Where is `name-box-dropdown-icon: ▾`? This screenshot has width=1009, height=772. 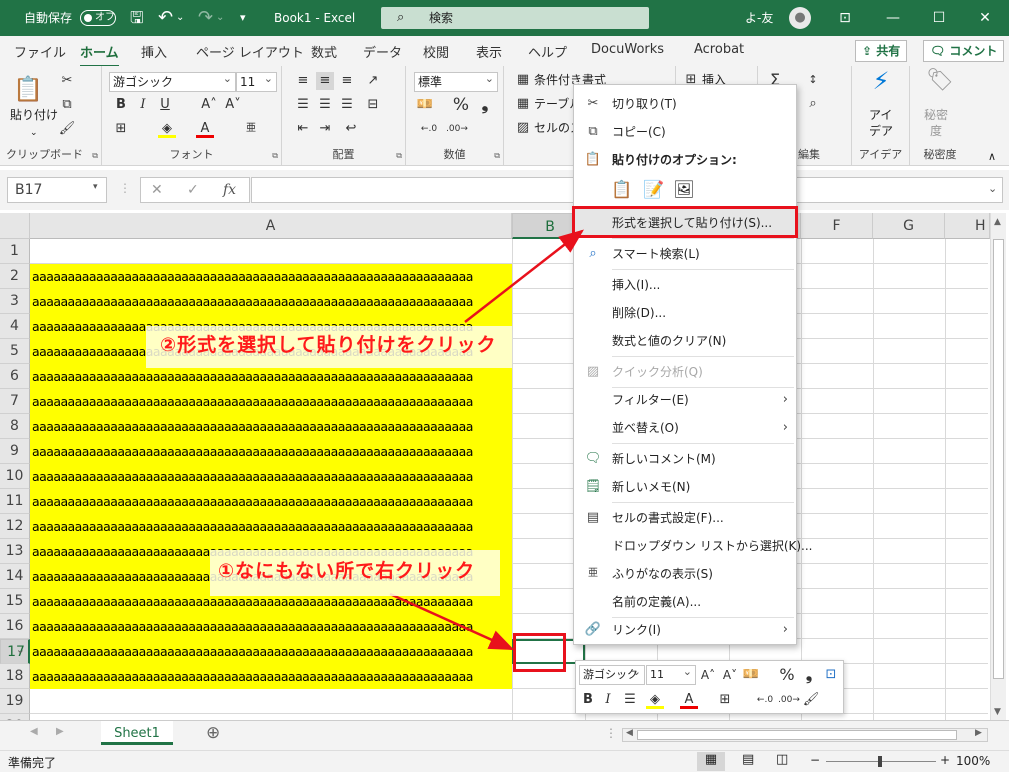
name-box-dropdown-icon: ▾ is located at coordinates (95, 187).